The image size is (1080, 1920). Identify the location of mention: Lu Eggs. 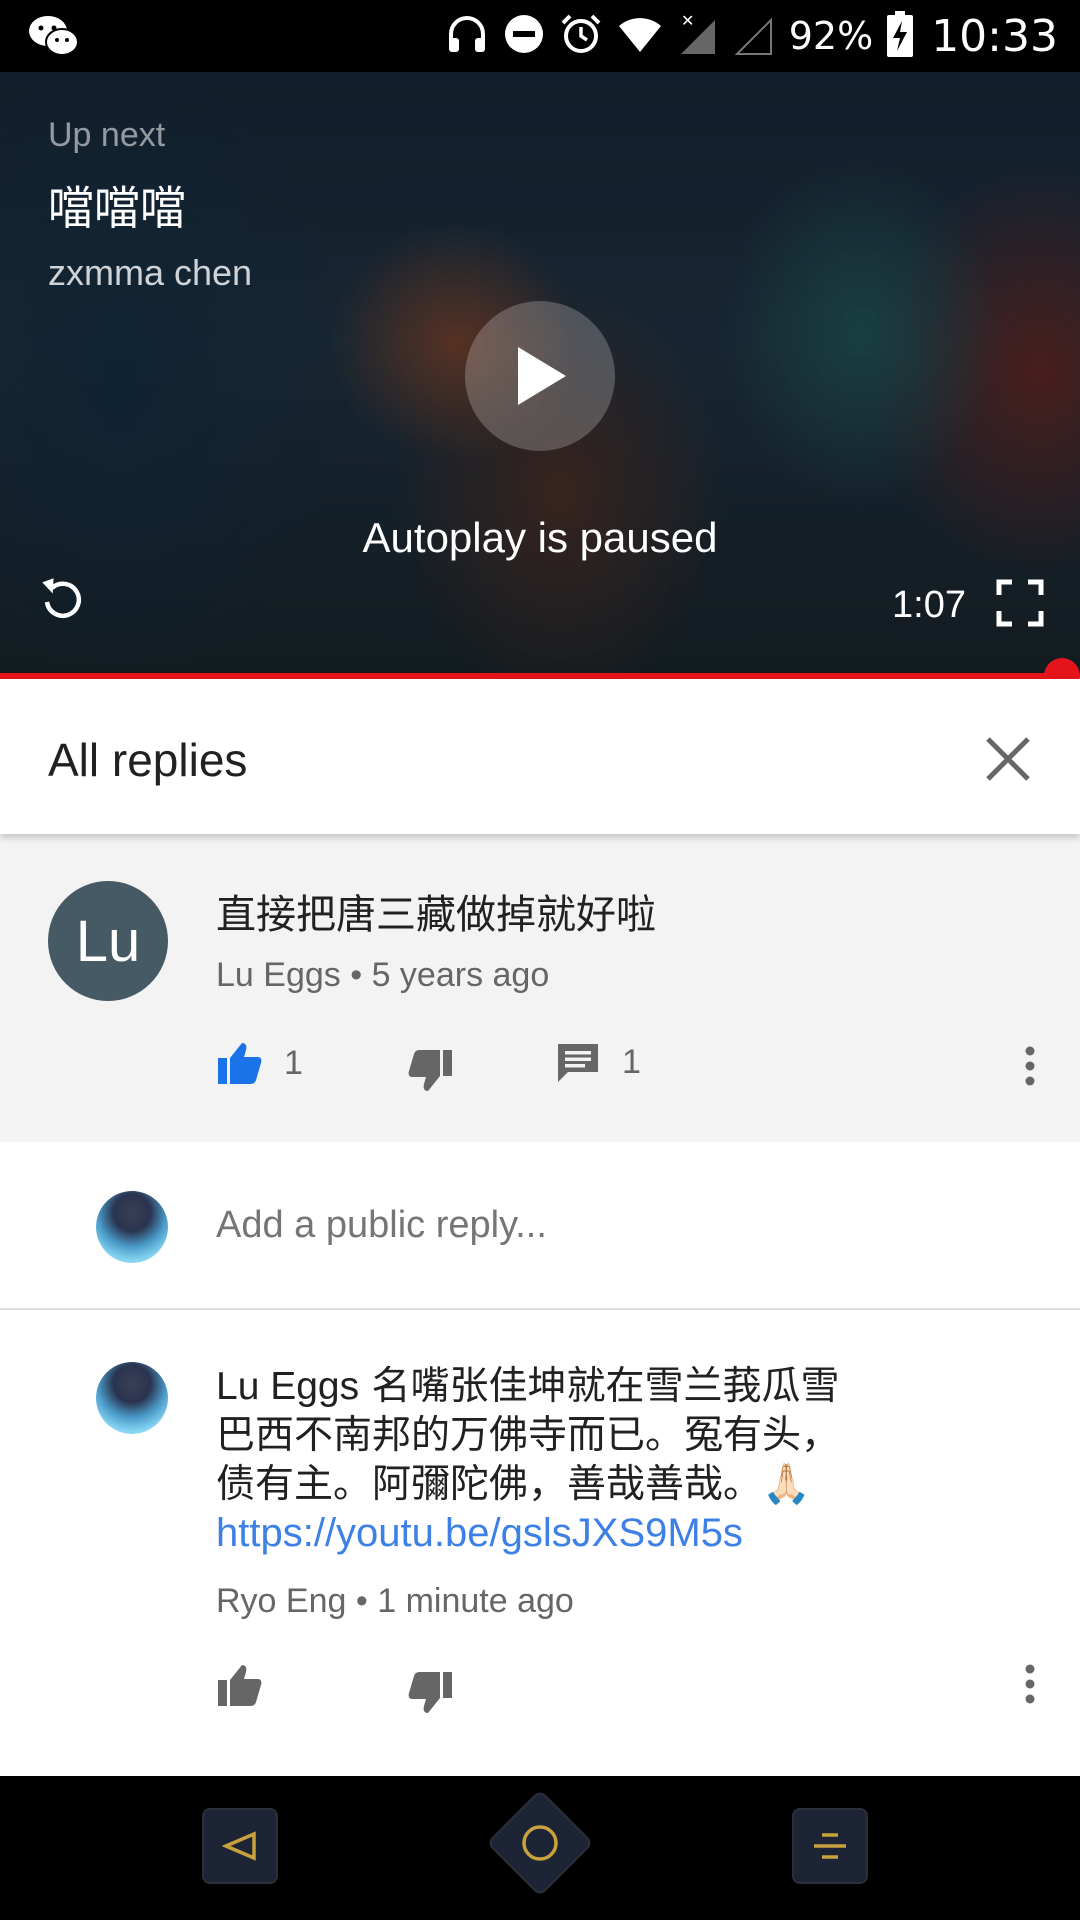
(287, 1386).